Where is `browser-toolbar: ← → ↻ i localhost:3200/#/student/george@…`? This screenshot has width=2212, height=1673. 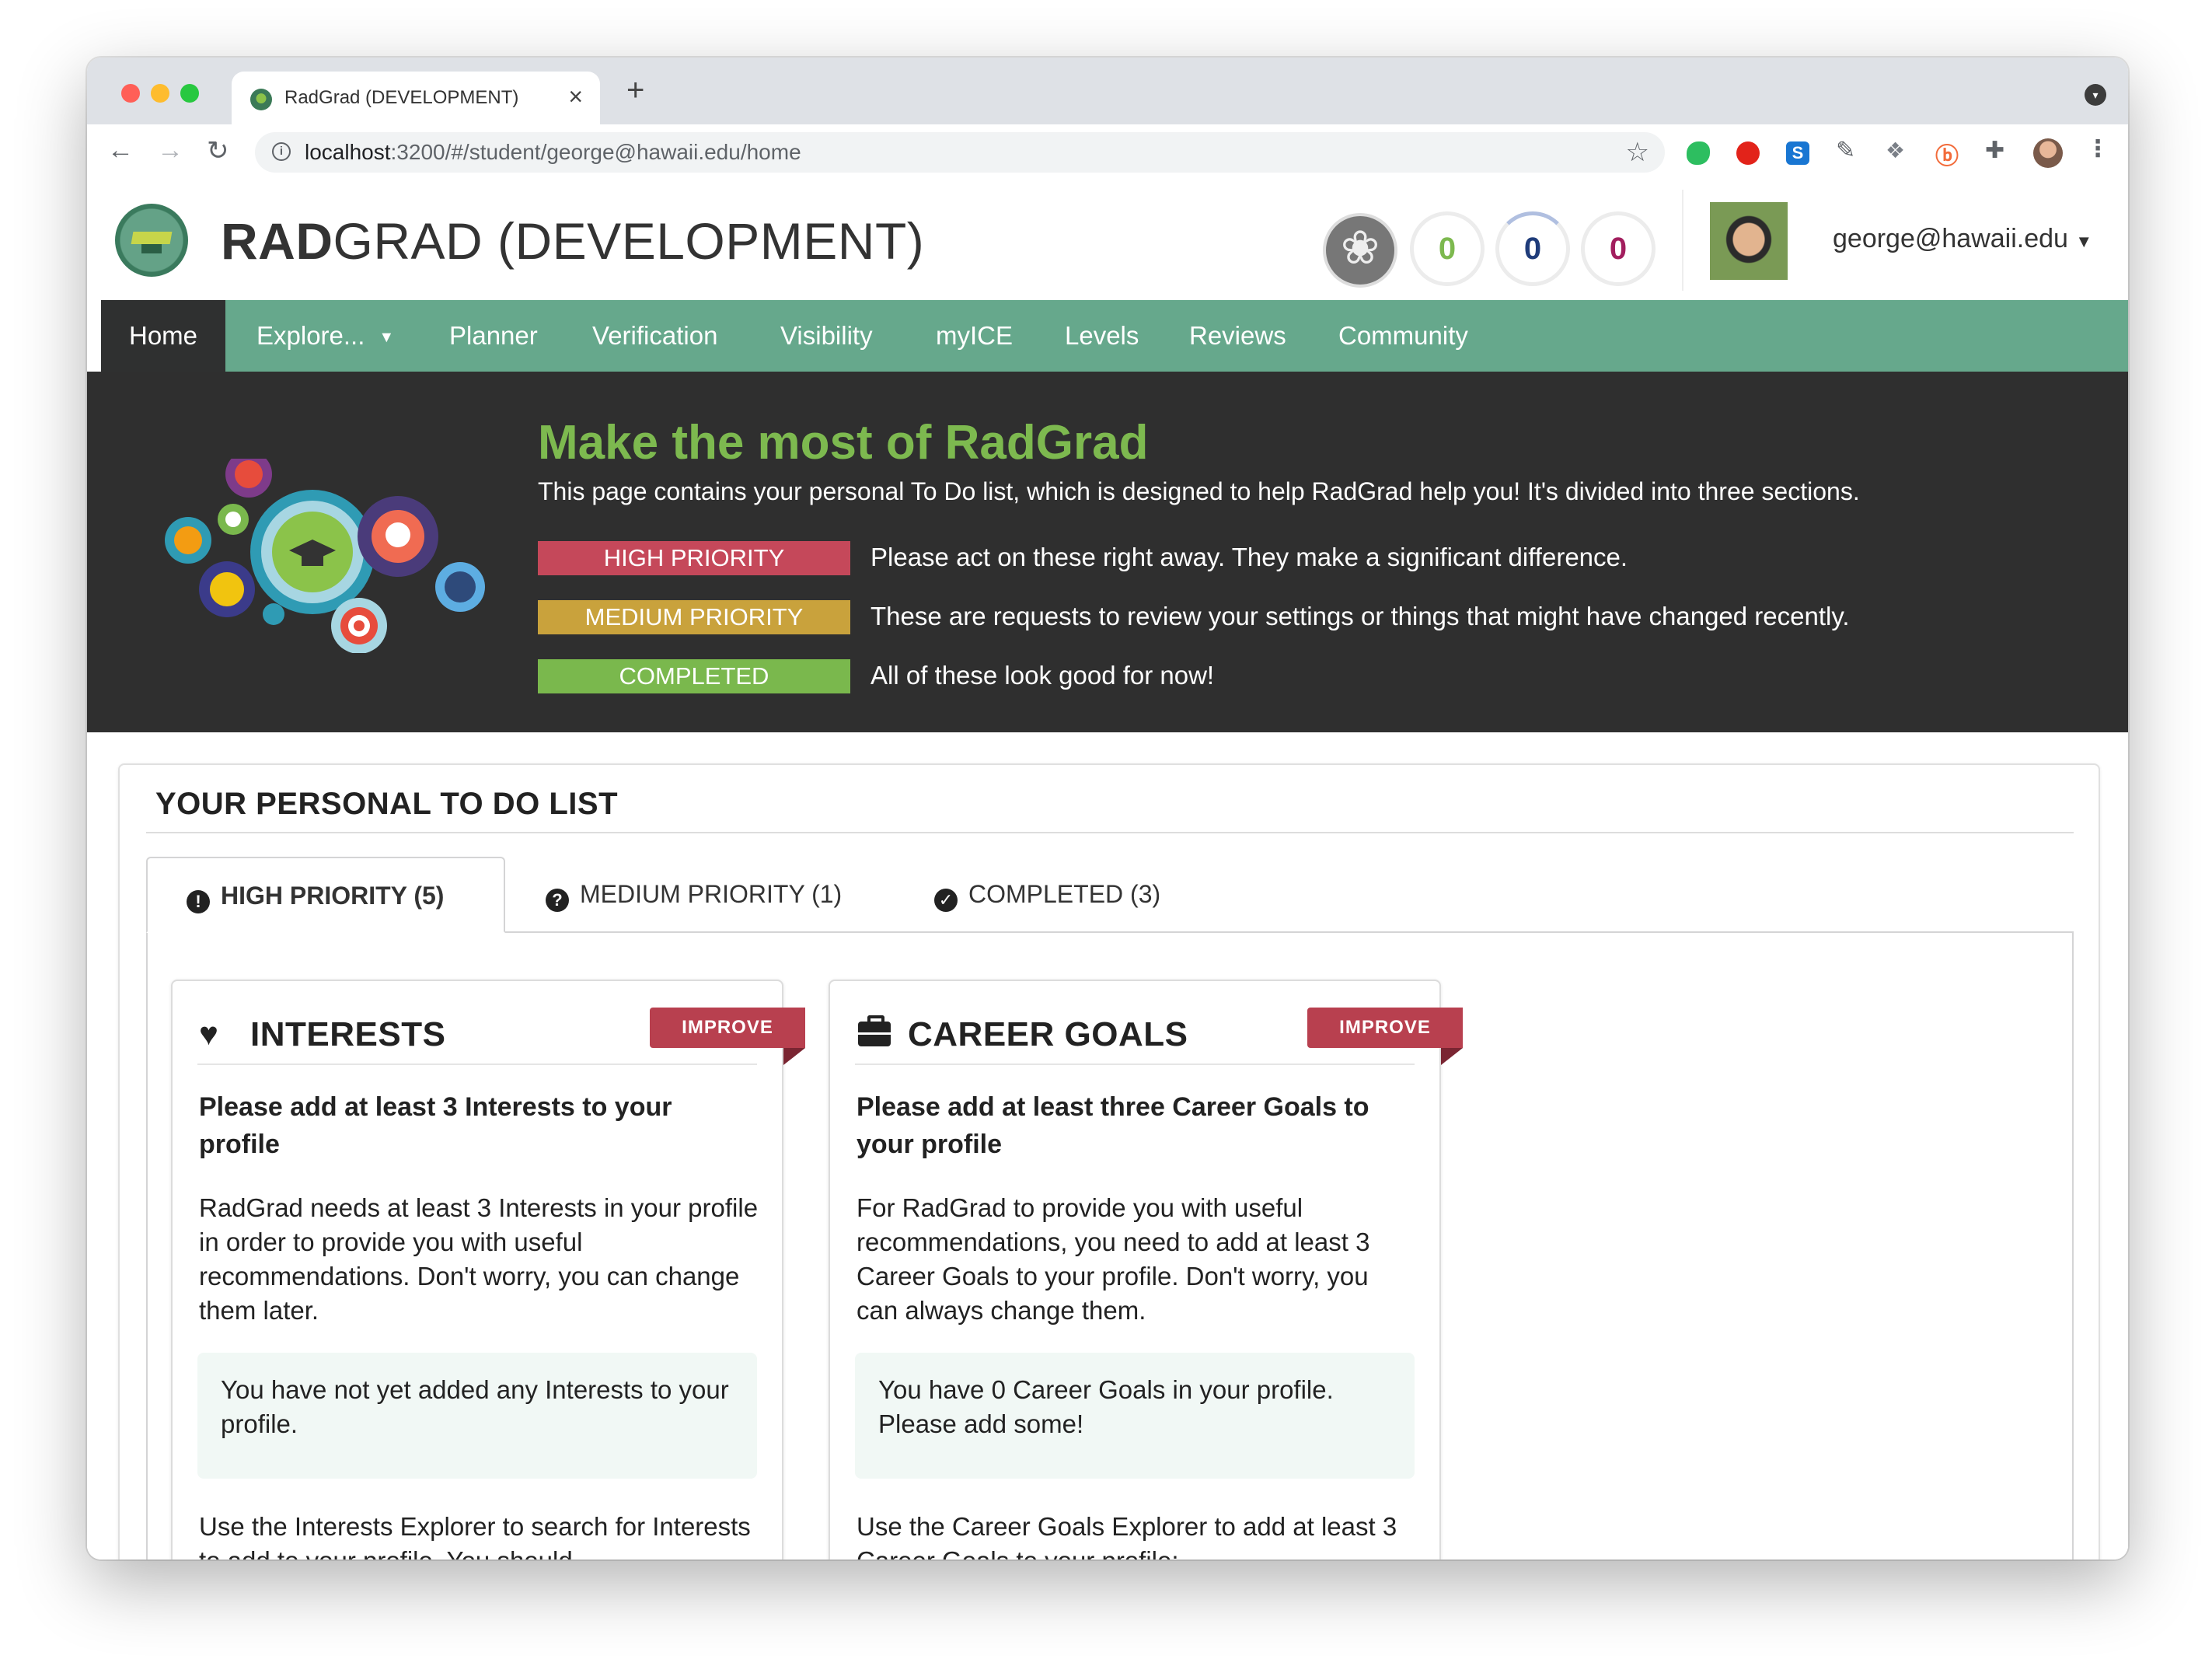
browser-toolbar: ← → ↻ i localhost:3200/#/student/george@… is located at coordinates (1107, 152).